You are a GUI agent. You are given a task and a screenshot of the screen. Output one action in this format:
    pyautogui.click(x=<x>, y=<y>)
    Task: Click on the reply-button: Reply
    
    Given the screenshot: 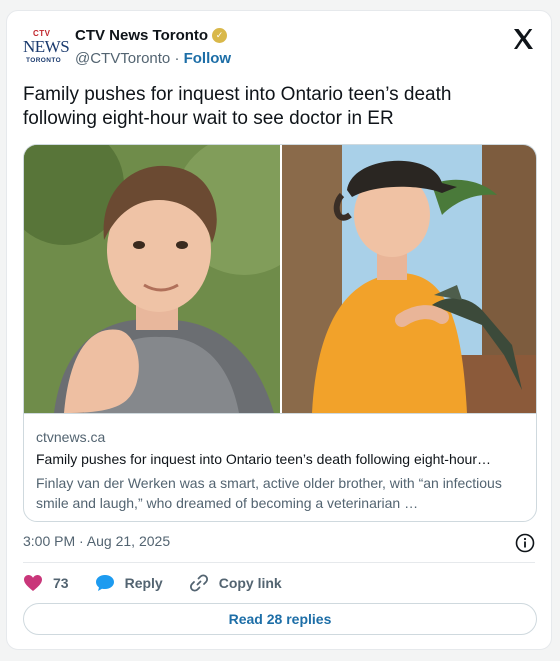 What is the action you would take?
    pyautogui.click(x=129, y=583)
    